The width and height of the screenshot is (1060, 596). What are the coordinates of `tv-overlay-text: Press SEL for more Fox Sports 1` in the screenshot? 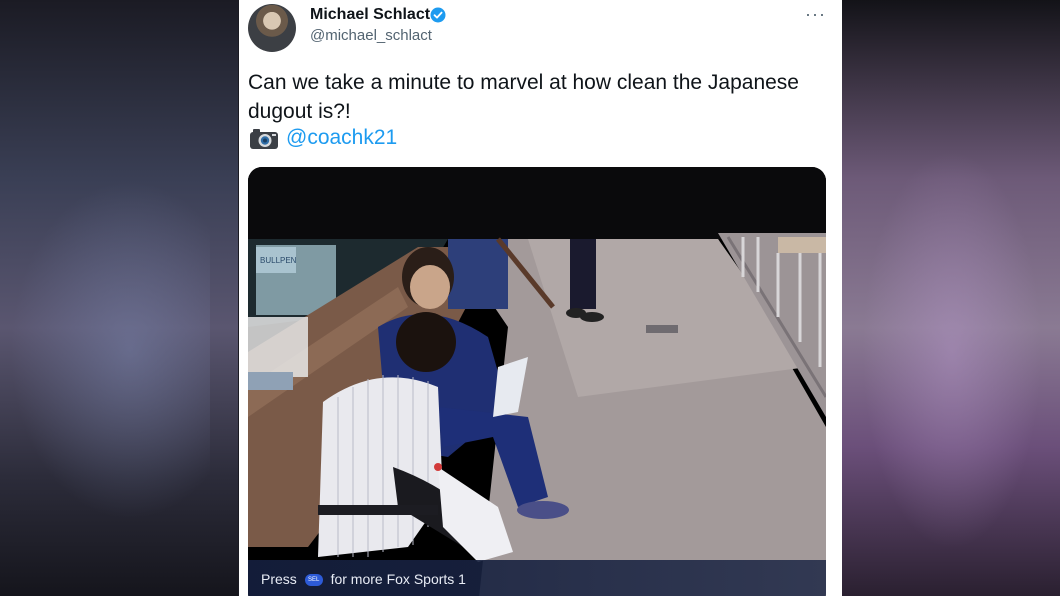 It's located at (363, 579).